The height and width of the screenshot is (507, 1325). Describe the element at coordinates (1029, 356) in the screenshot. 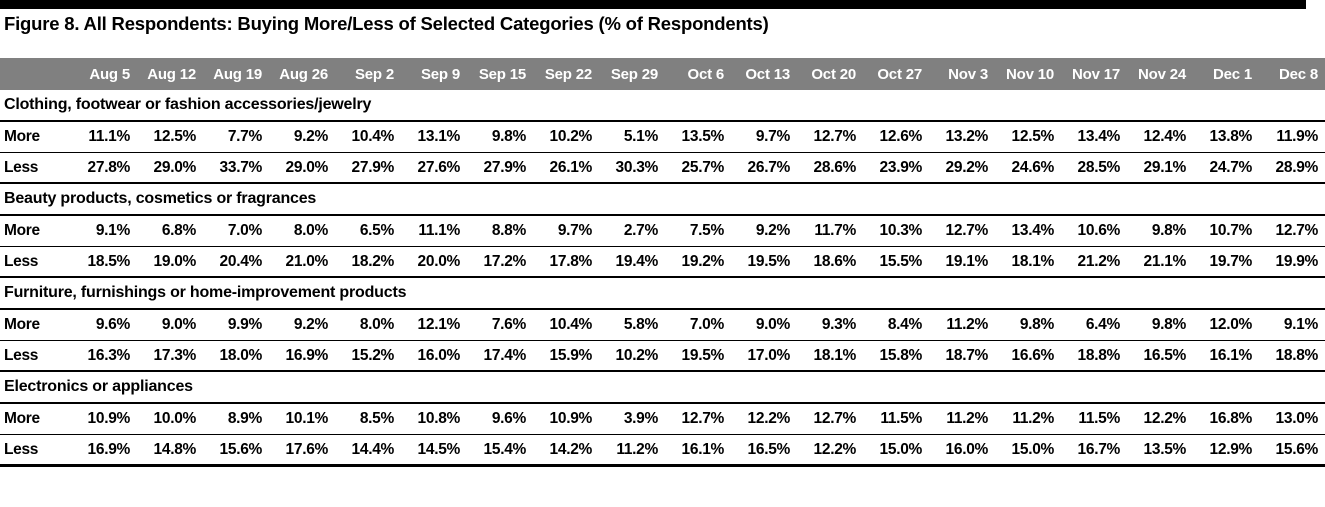

I see `cell: 16.6%` at that location.